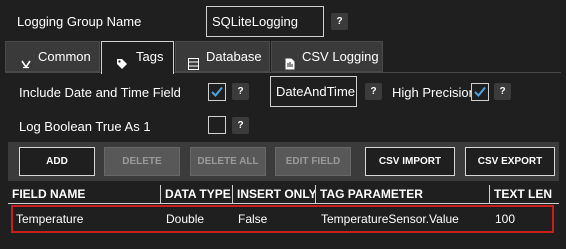 The width and height of the screenshot is (566, 249). What do you see at coordinates (100, 92) in the screenshot?
I see `include-date-time-label: Include Date and Time Field` at bounding box center [100, 92].